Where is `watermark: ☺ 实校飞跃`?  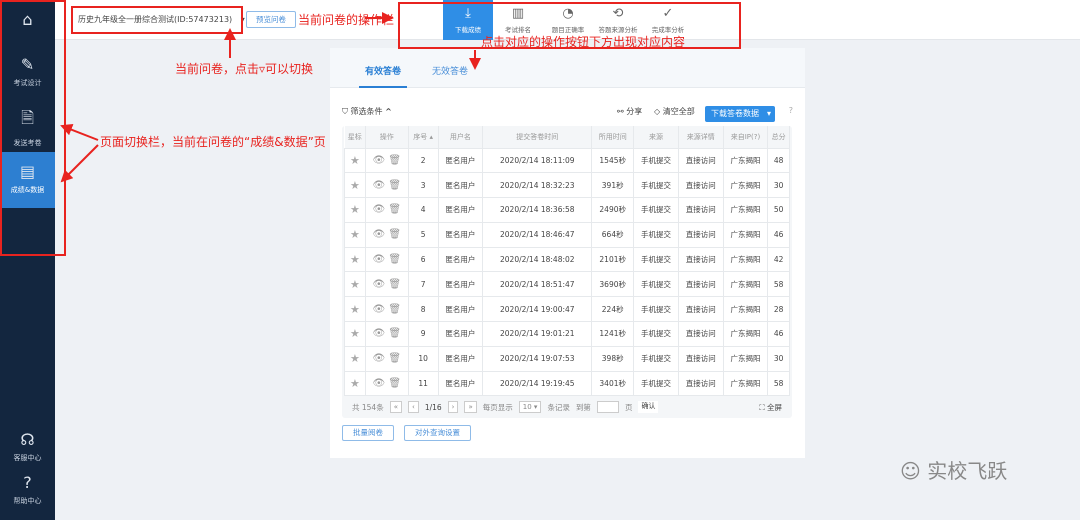
watermark: ☺ 实校飞跃 is located at coordinates (954, 471).